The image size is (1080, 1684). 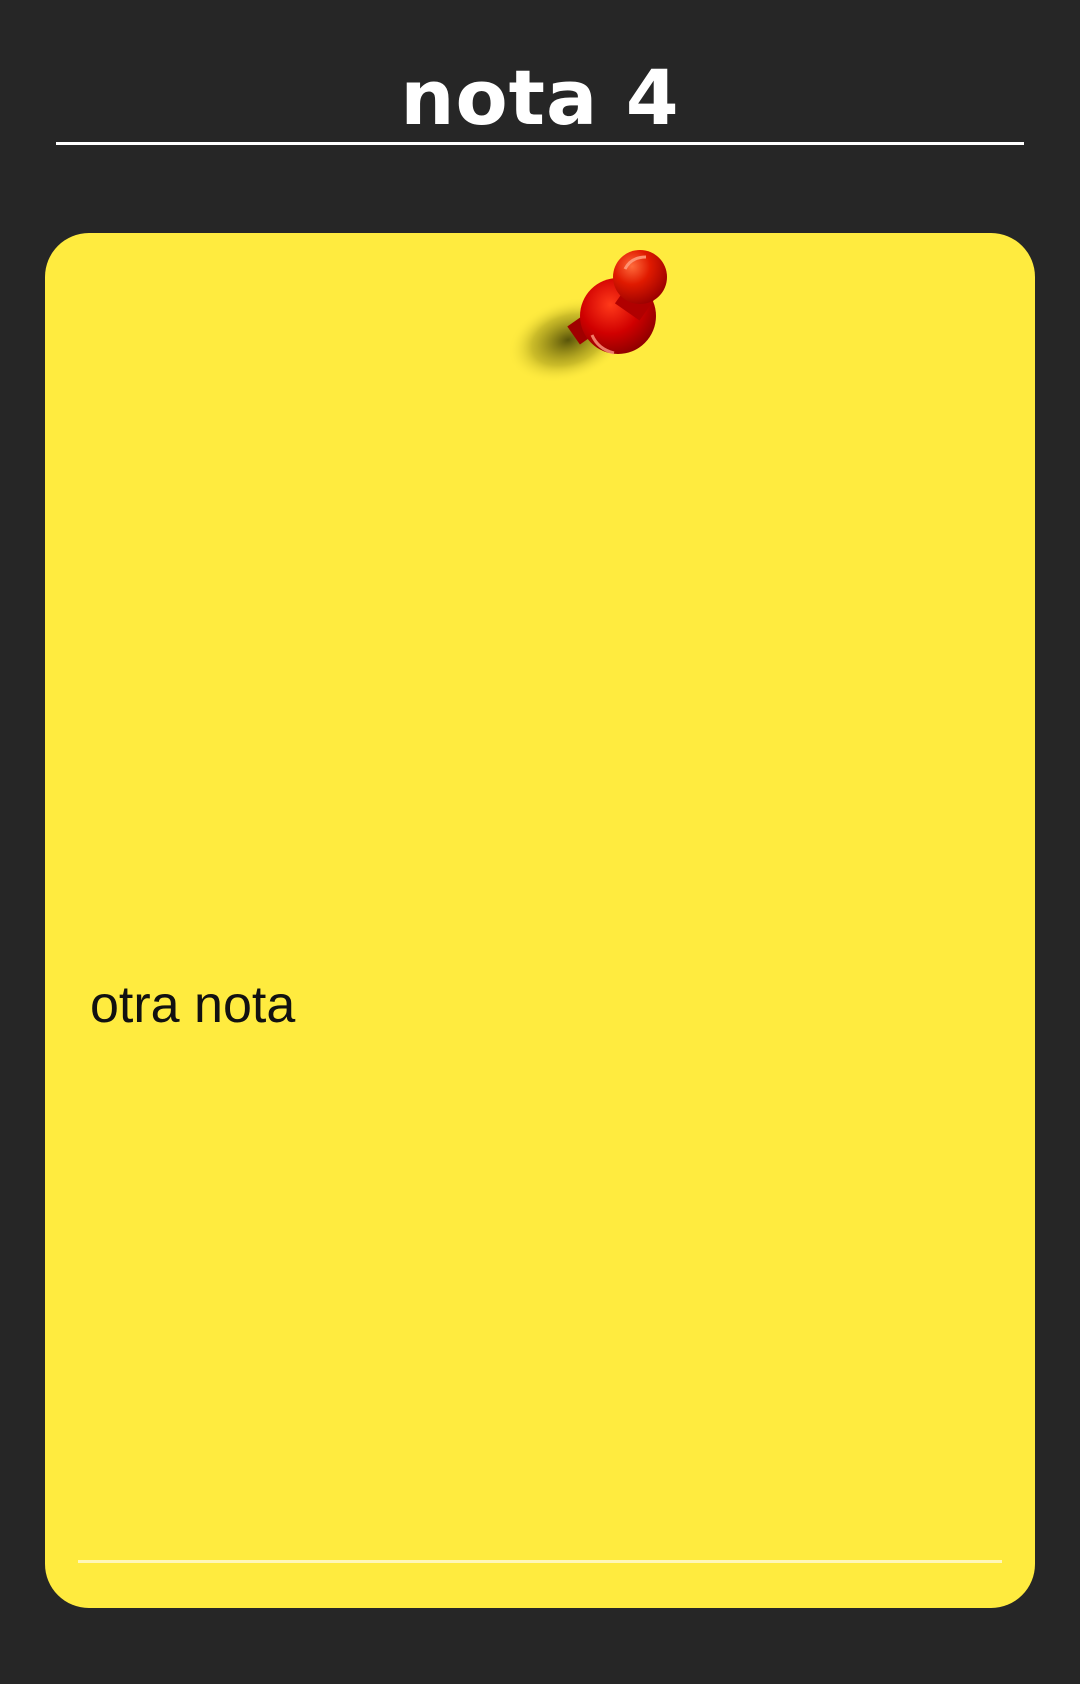 What do you see at coordinates (540, 143) in the screenshot?
I see `title-underline` at bounding box center [540, 143].